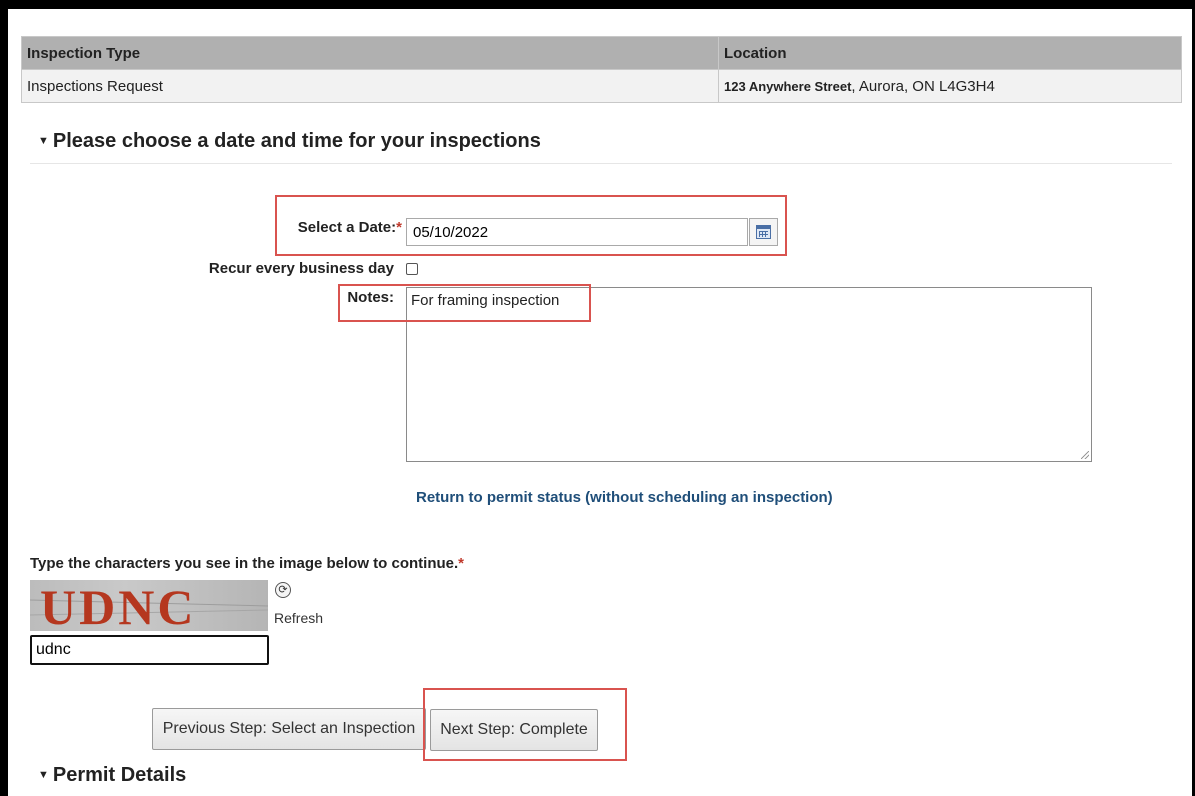  Describe the element at coordinates (461, 563) in the screenshot. I see `captcha-required-marker: *` at that location.